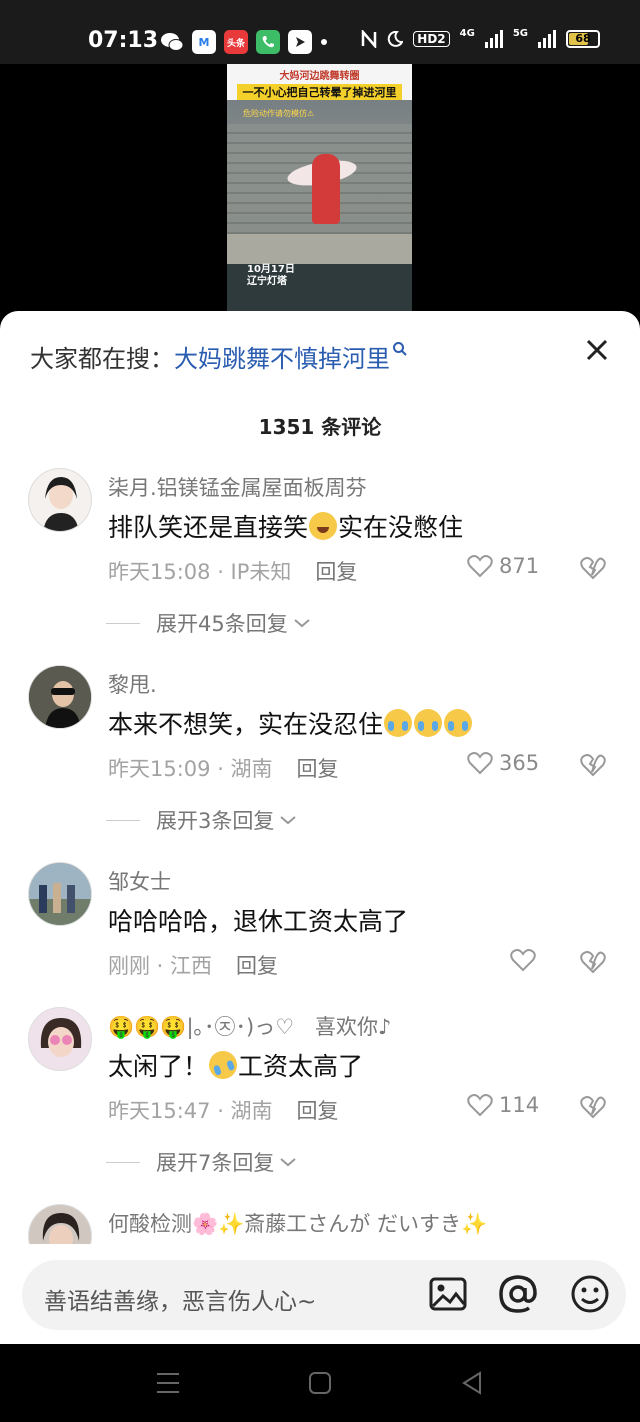 The height and width of the screenshot is (1422, 640). I want to click on comment-meta: 刚刚 · 江西 回复, so click(193, 965).